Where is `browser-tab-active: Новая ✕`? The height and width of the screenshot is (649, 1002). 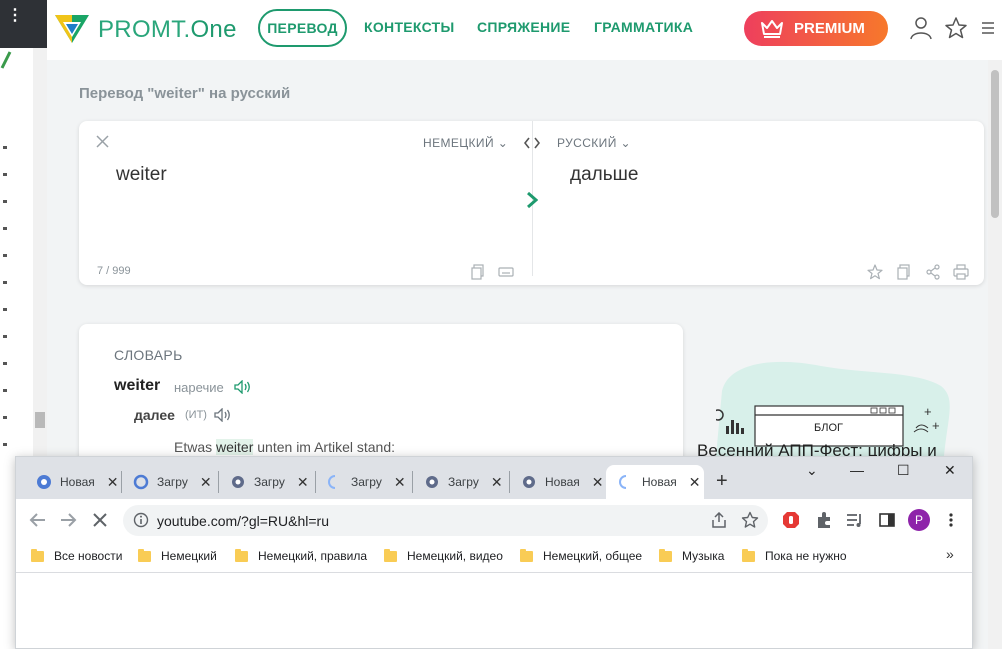 browser-tab-active: Новая ✕ is located at coordinates (655, 482).